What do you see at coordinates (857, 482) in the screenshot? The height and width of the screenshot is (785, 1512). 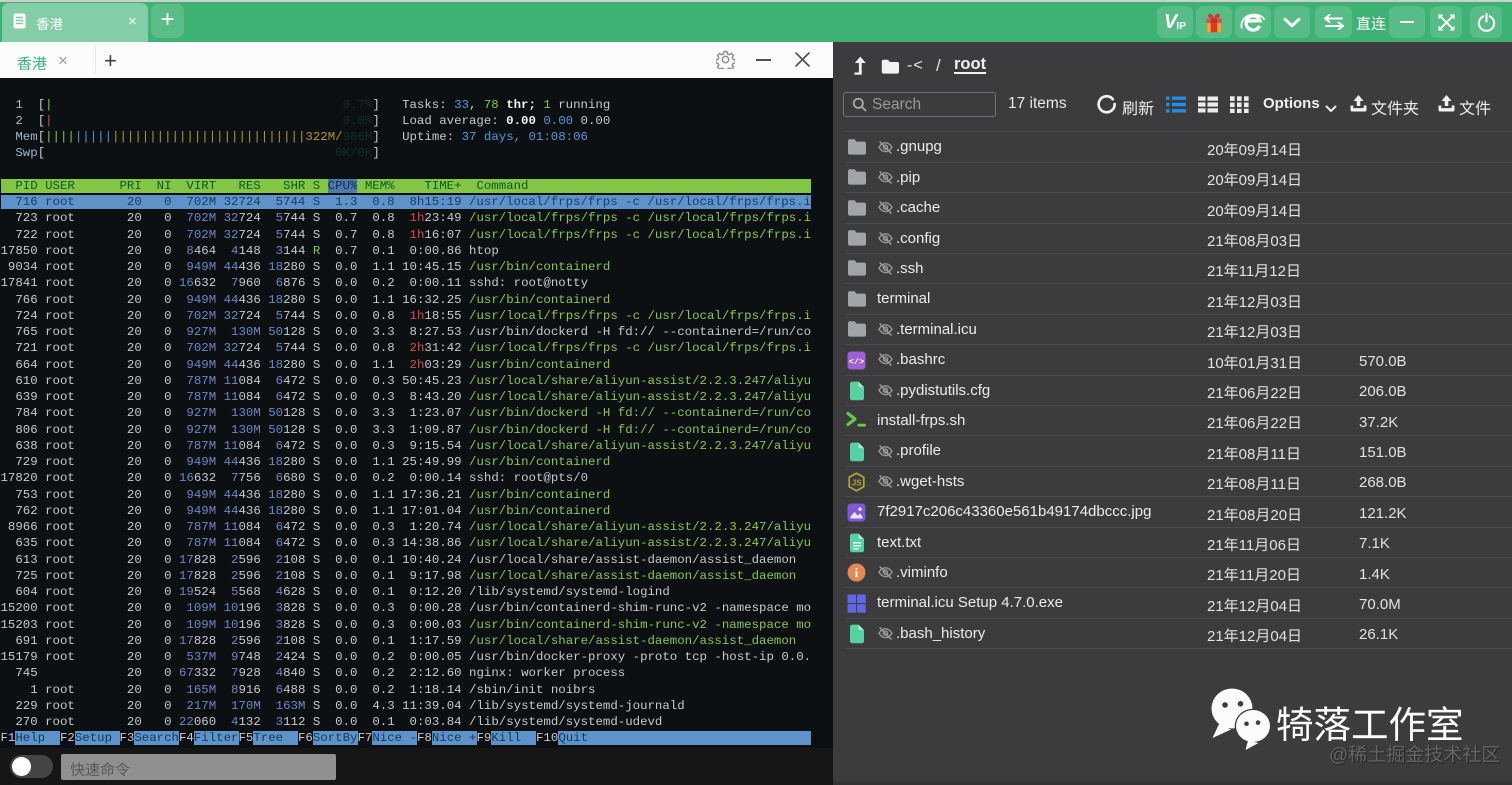 I see `svg-text: JS` at bounding box center [857, 482].